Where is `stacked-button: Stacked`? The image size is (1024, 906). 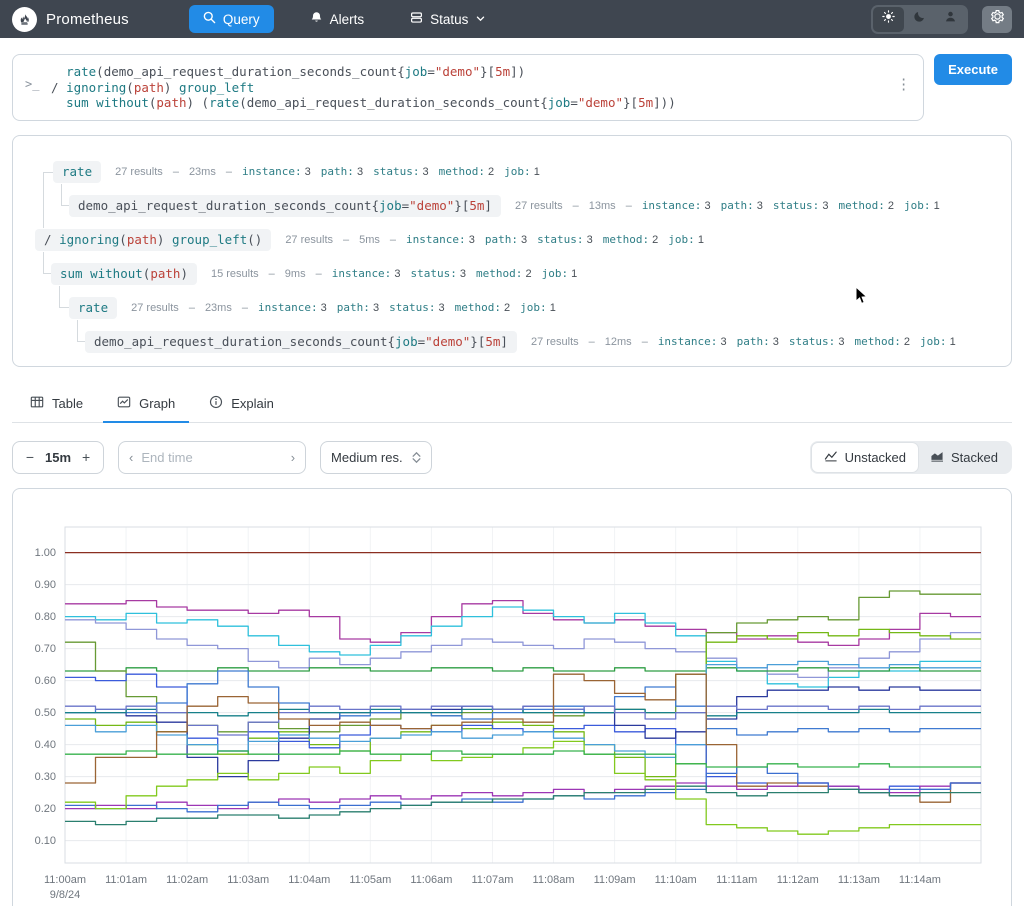 stacked-button: Stacked is located at coordinates (964, 457).